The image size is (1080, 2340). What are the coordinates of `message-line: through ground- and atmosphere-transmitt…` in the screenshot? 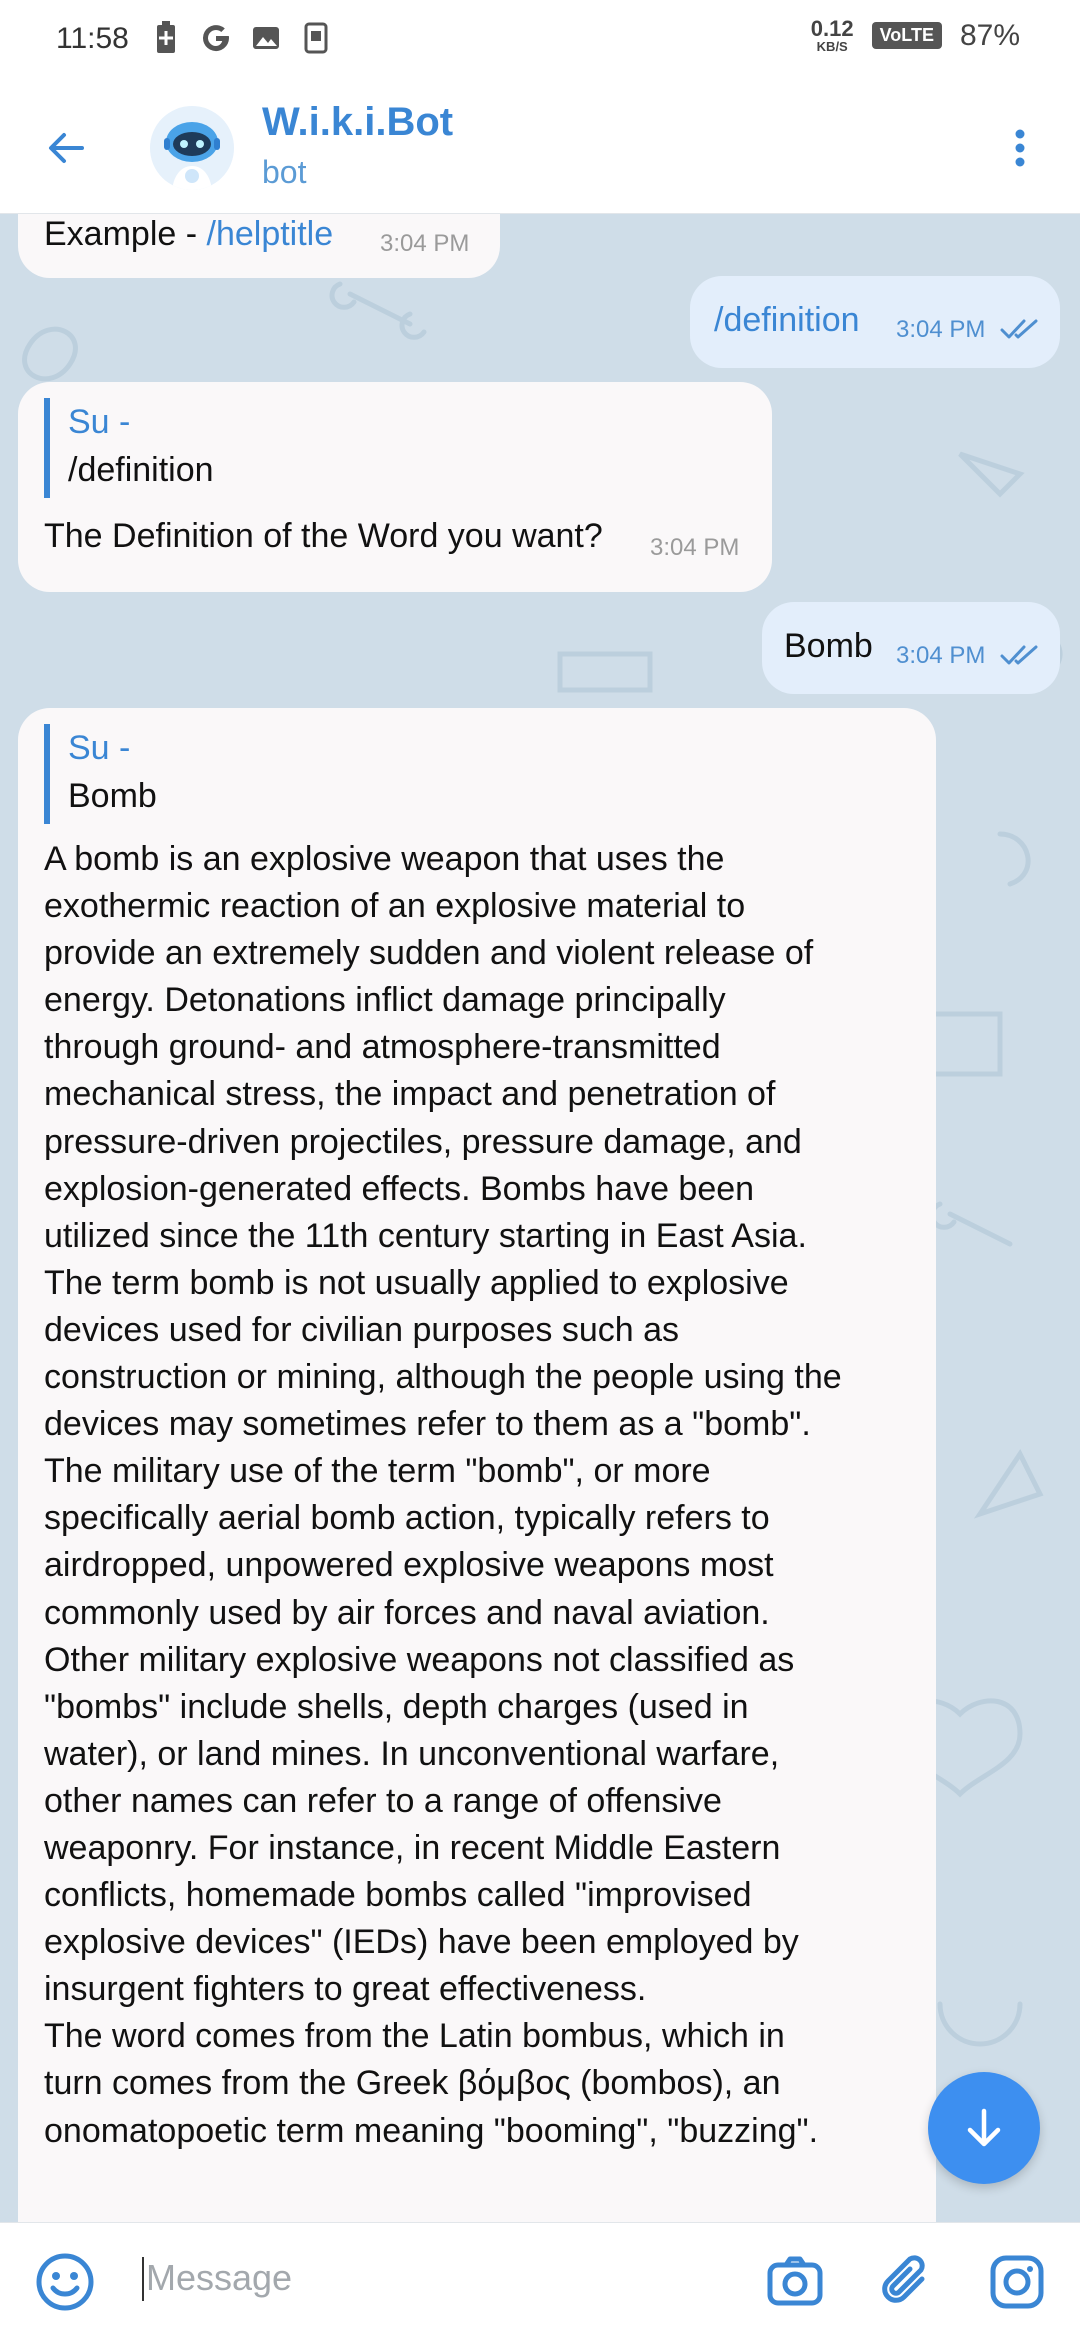 It's located at (382, 1047).